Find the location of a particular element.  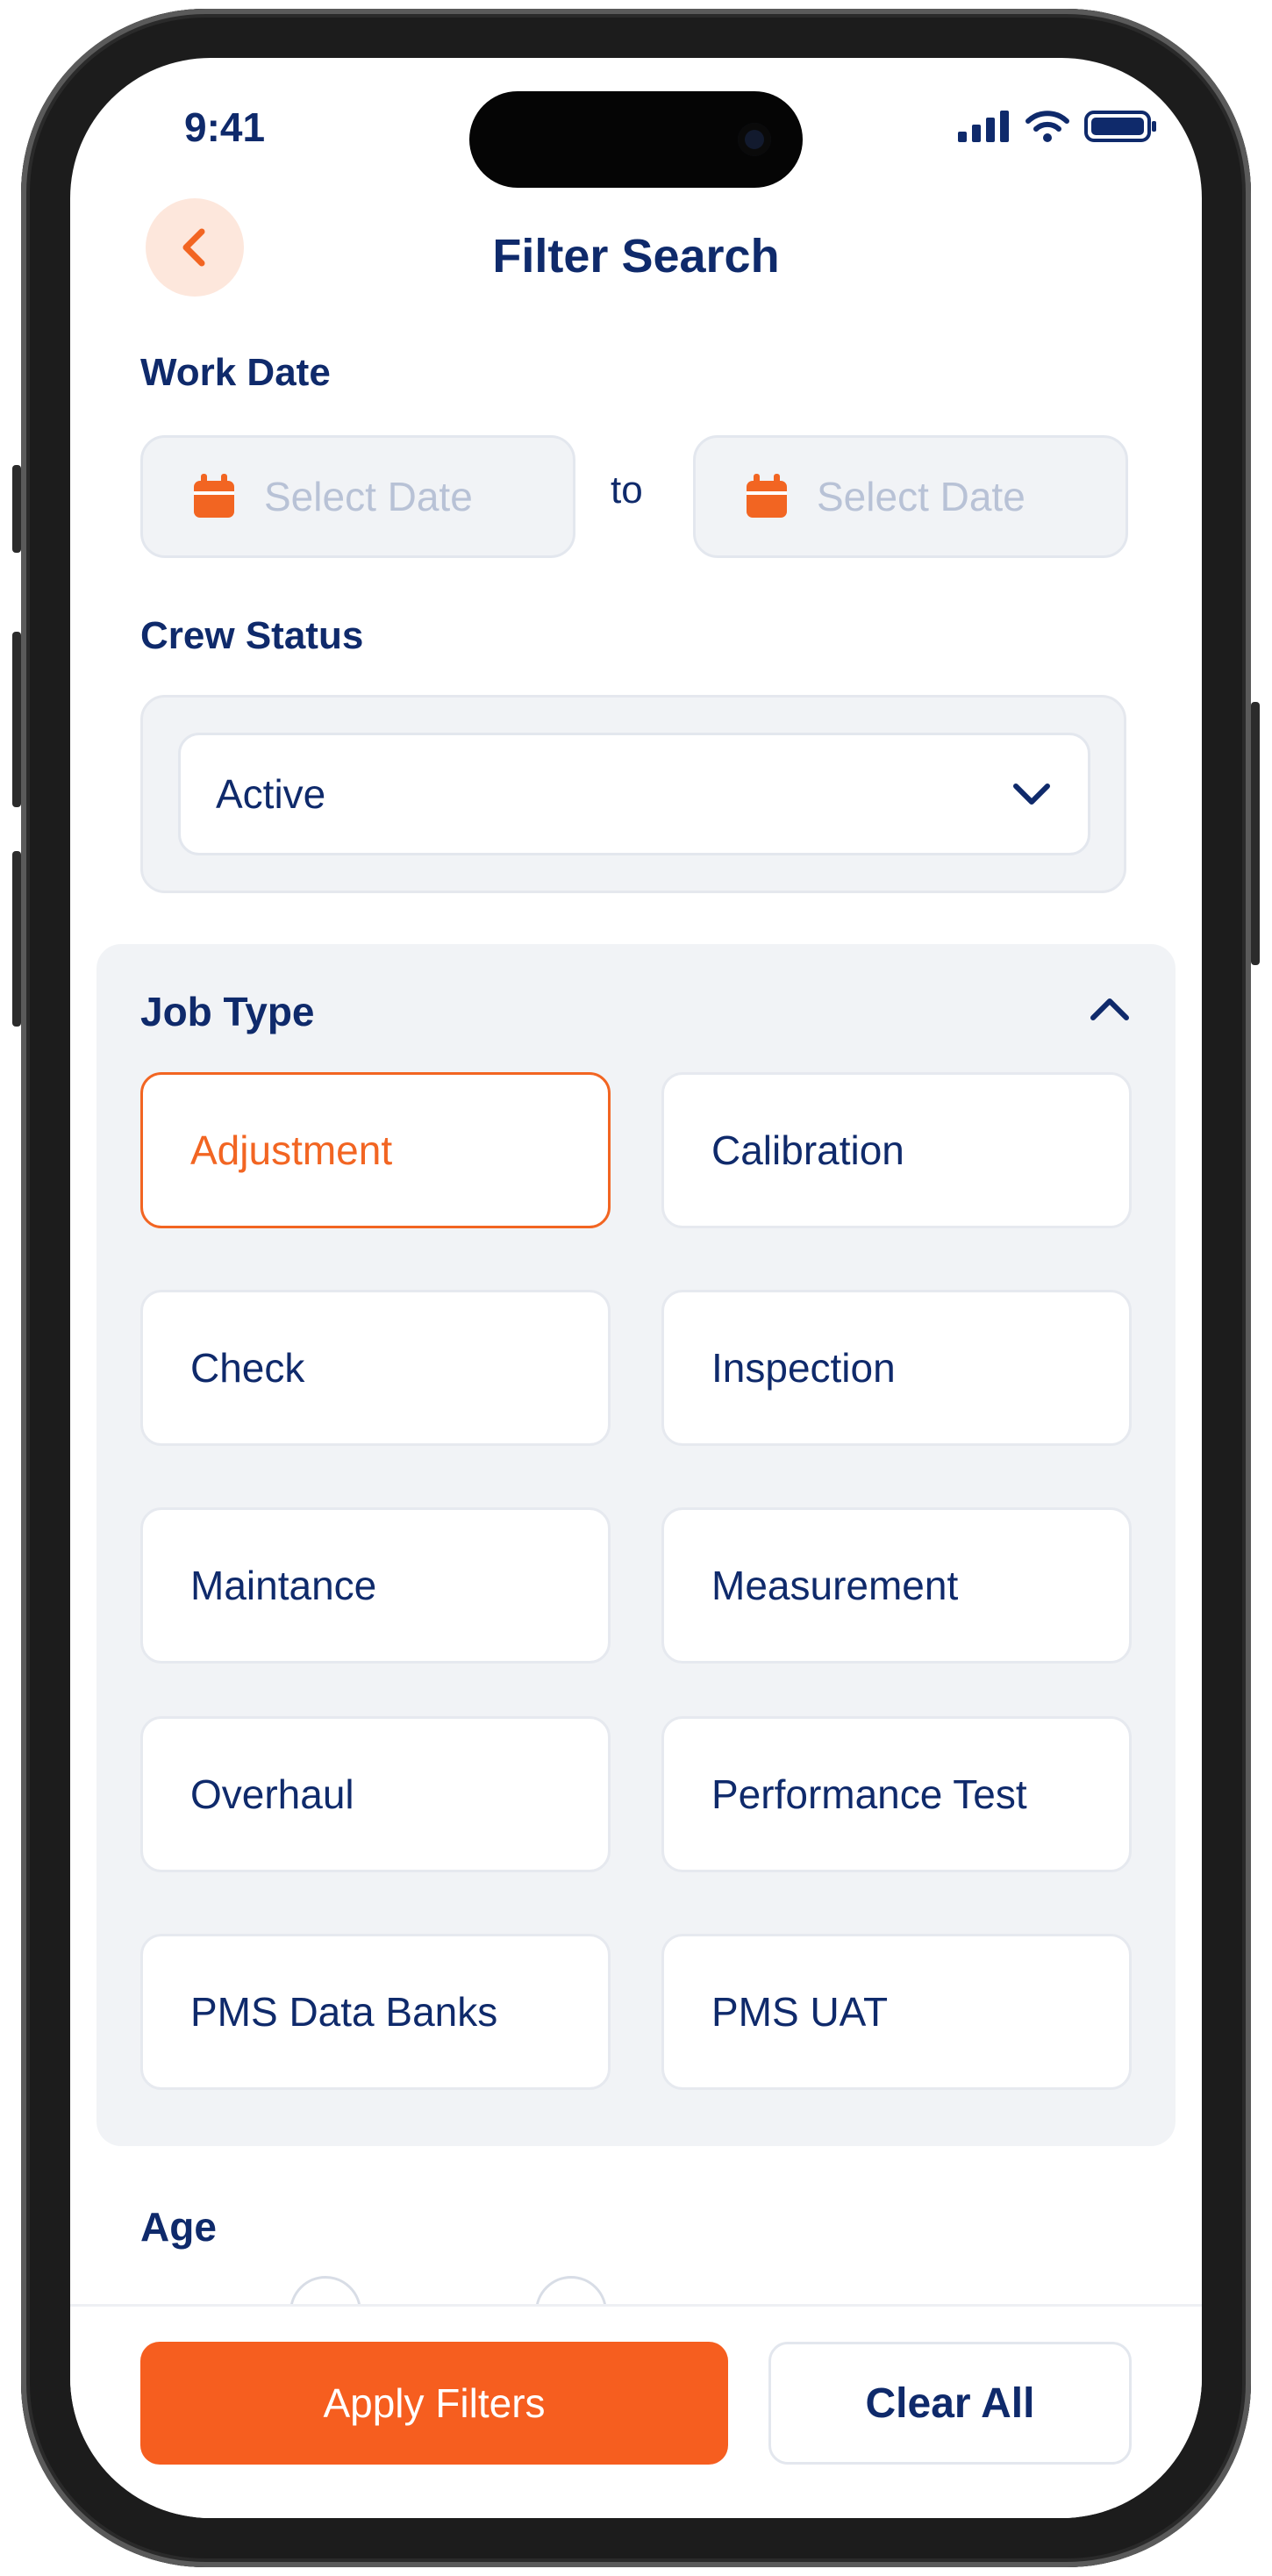

page-title: Filter Search is located at coordinates (636, 256).